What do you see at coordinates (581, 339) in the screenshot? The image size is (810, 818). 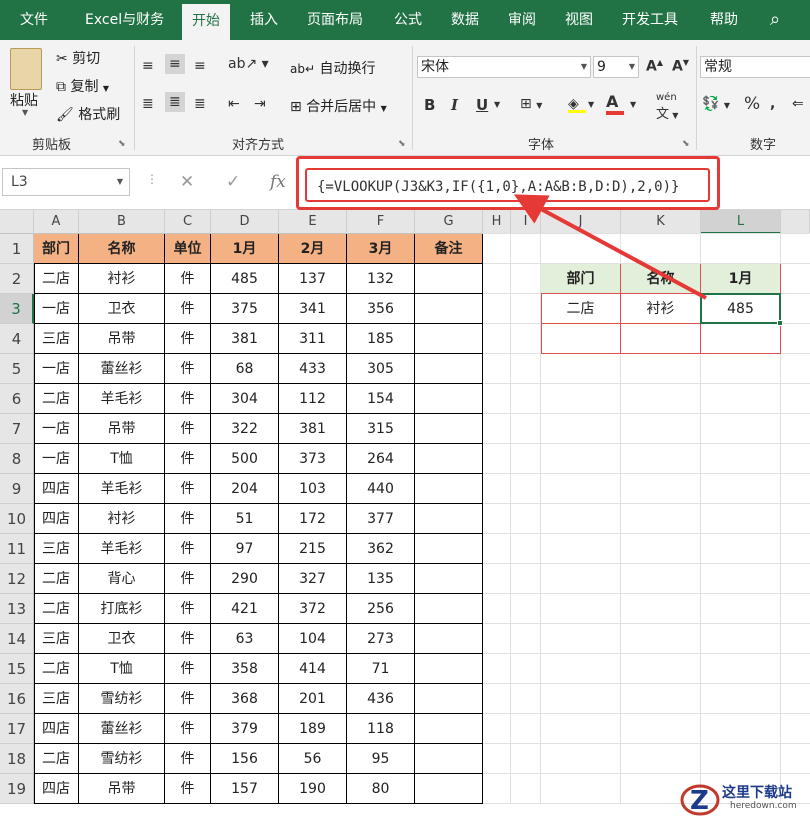 I see `lookup-empty-cell` at bounding box center [581, 339].